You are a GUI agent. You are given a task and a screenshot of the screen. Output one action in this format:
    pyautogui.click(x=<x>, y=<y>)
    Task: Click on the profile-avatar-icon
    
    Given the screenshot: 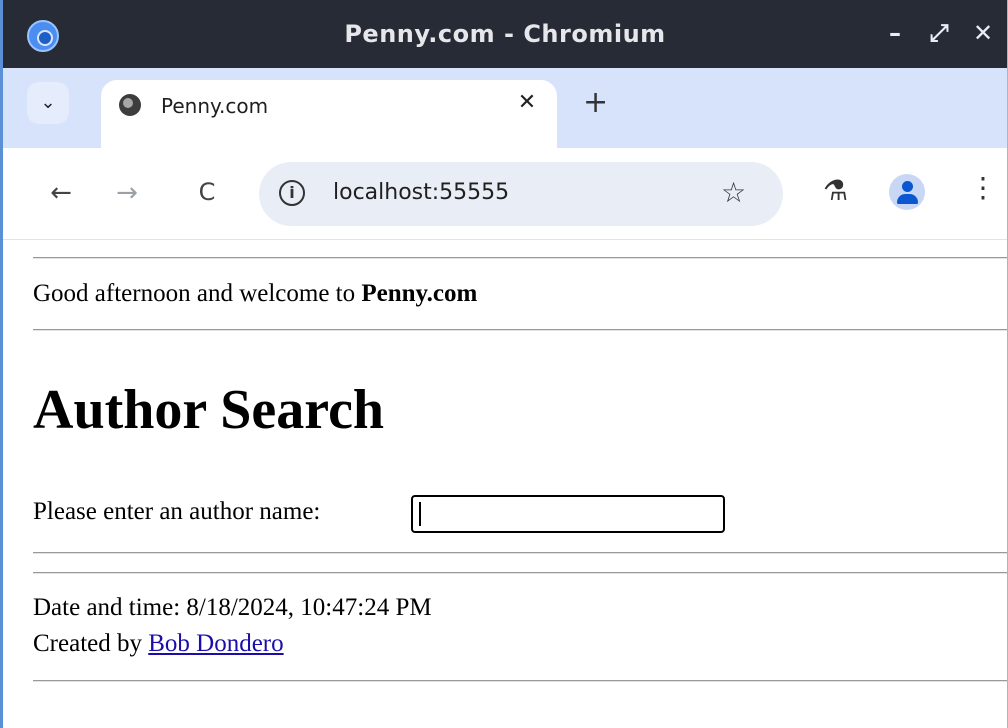 What is the action you would take?
    pyautogui.click(x=907, y=192)
    